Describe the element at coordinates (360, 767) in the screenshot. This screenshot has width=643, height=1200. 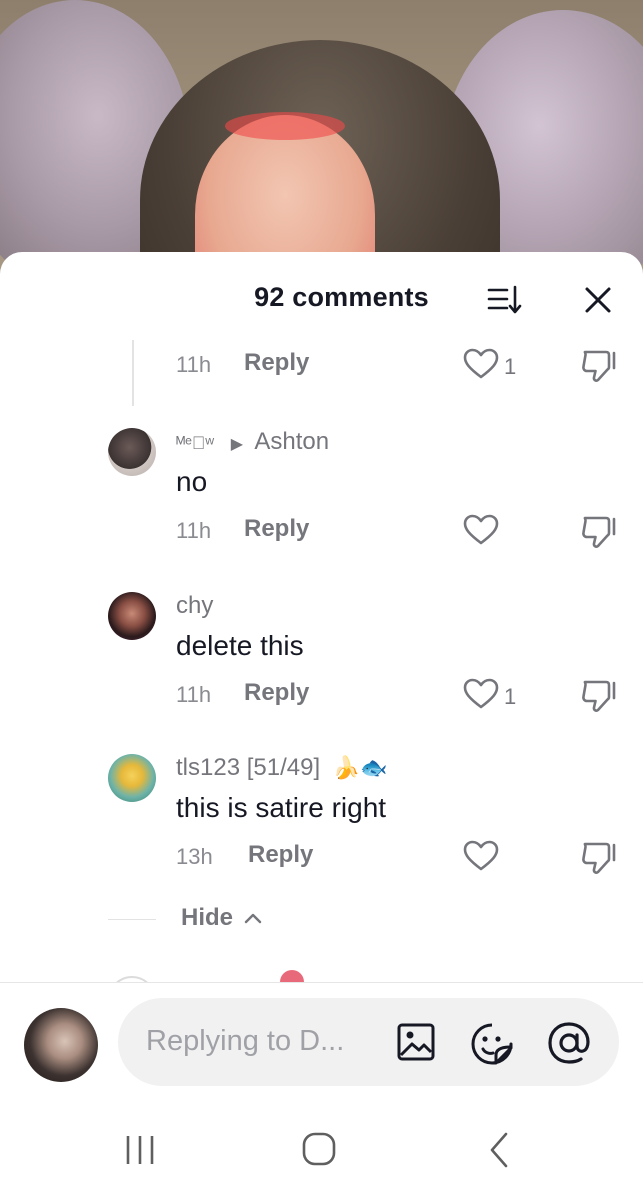
I see `username-emoji: 🍌🐟` at that location.